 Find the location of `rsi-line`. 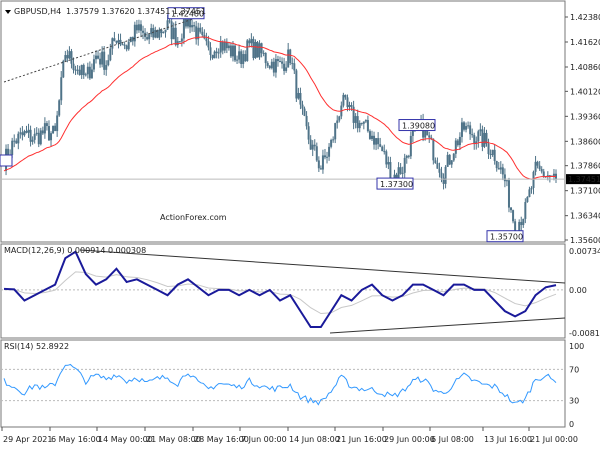

rsi-line is located at coordinates (280, 384).